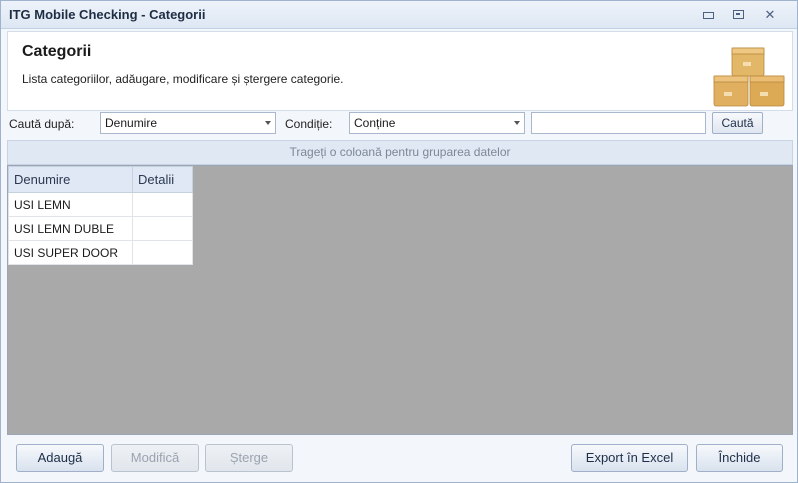  I want to click on search-by-value: Denumire, so click(131, 123).